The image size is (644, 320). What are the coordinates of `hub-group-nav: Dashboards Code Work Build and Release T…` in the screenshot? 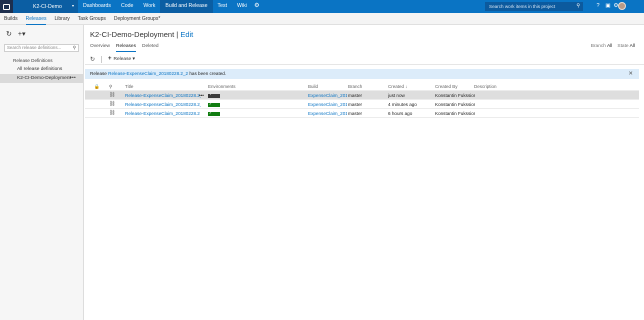 It's located at (170, 6).